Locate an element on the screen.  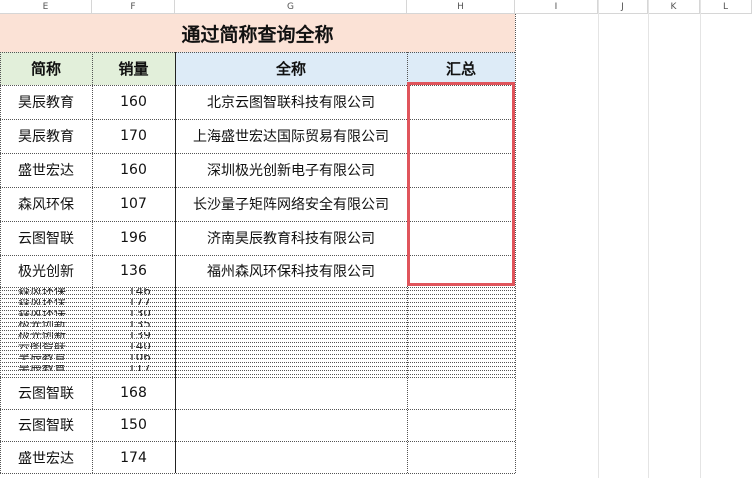
column-header-k: K is located at coordinates (674, 7).